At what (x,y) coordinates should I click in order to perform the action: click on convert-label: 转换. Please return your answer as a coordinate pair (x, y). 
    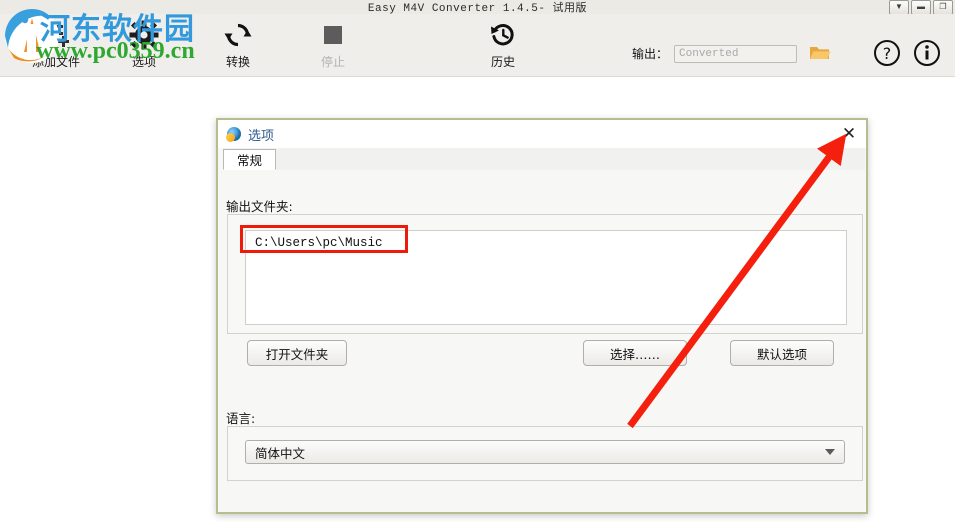
    Looking at the image, I should click on (237, 62).